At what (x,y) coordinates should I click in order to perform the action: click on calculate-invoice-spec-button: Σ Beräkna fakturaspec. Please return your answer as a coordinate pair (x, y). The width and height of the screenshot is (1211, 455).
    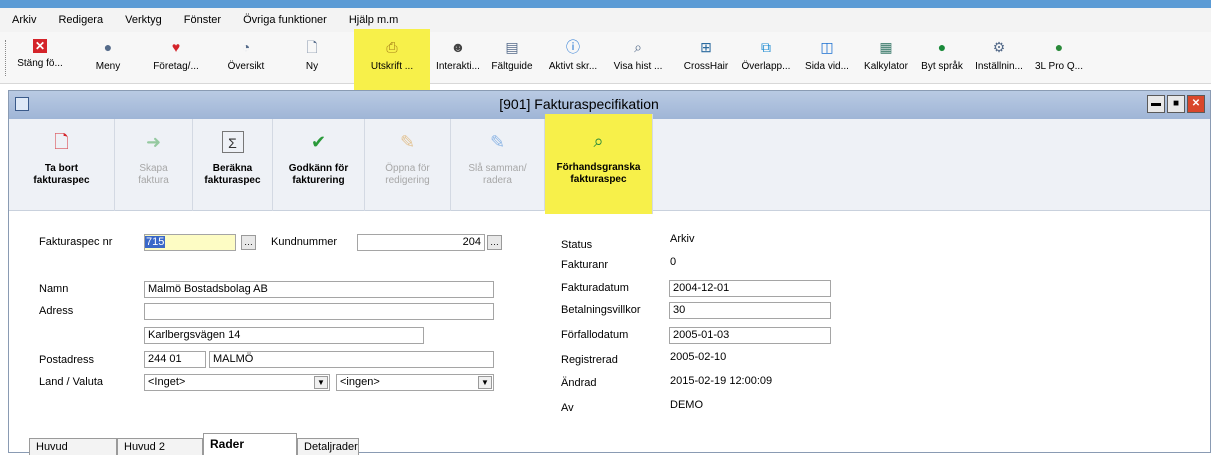
    Looking at the image, I should click on (233, 165).